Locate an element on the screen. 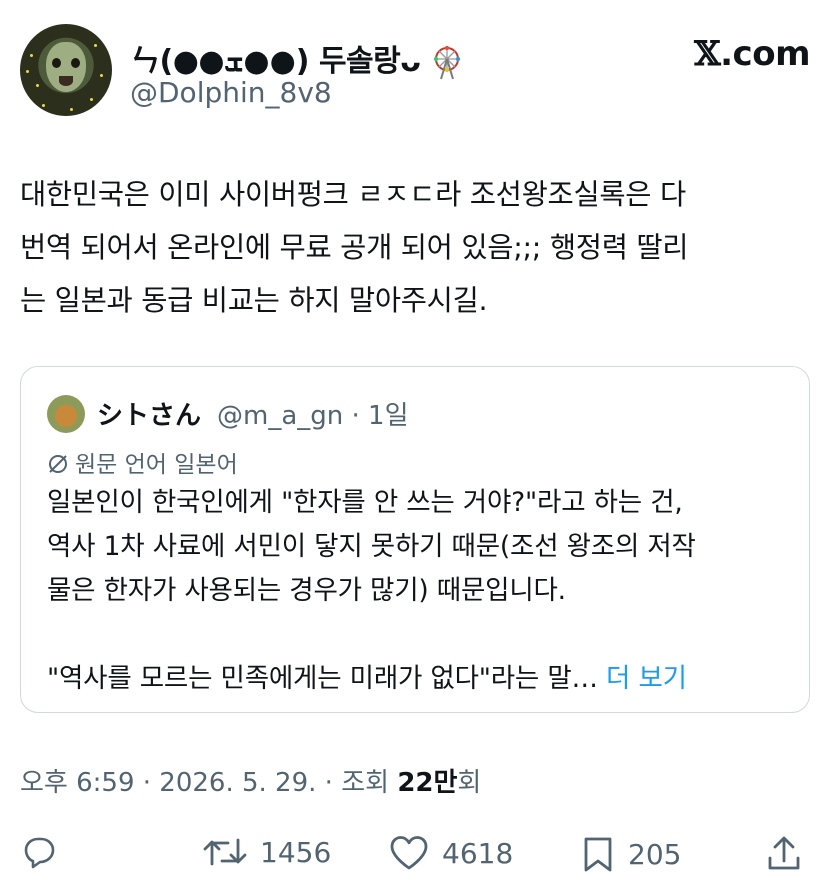 This screenshot has width=828, height=887. show-more-link: 더 보기 is located at coordinates (642, 678).